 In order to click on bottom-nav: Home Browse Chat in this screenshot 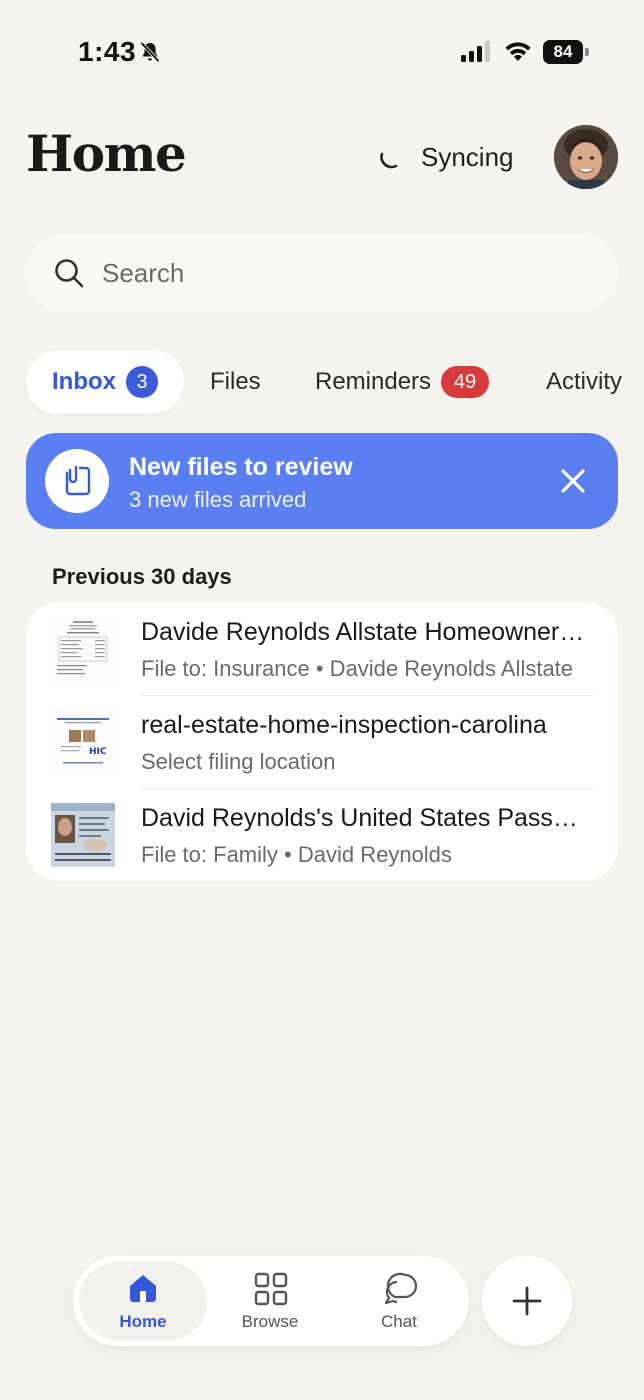, I will do `click(271, 1301)`.